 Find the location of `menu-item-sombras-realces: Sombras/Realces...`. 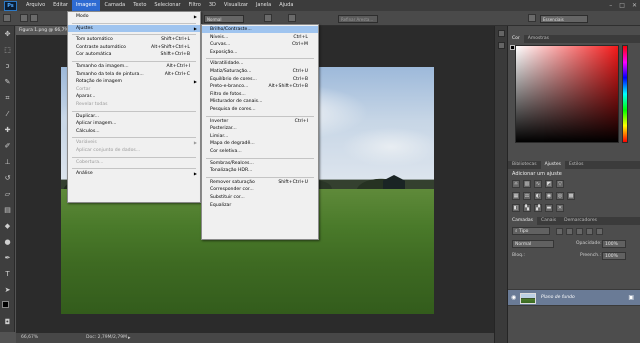

menu-item-sombras-realces: Sombras/Realces... is located at coordinates (260, 163).